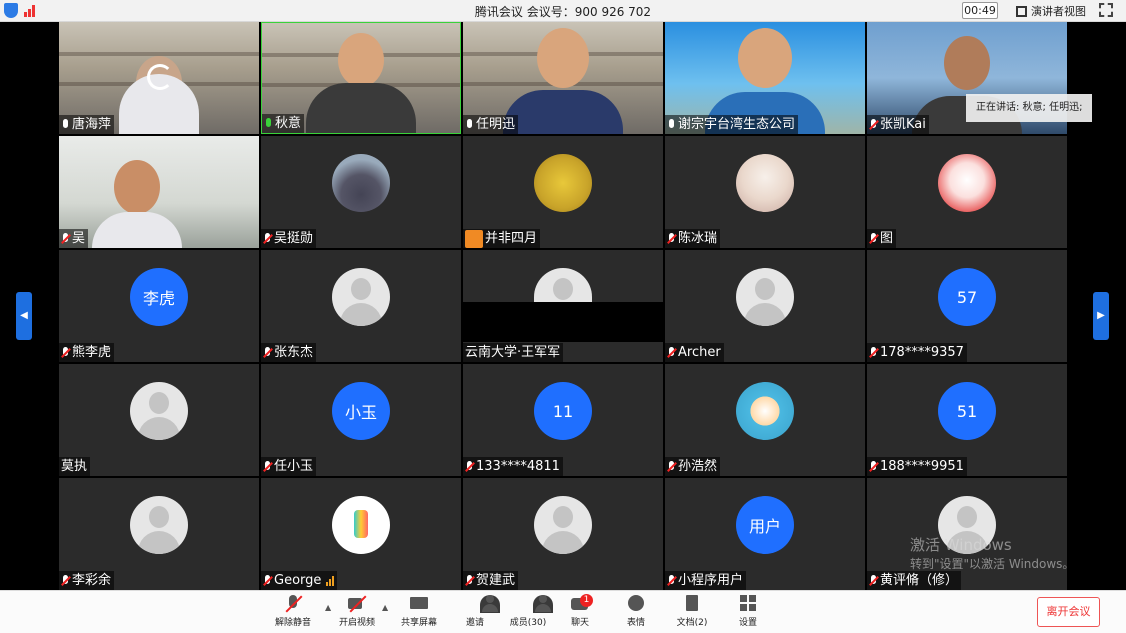 The width and height of the screenshot is (1126, 633). I want to click on members-button: 成员(30), so click(528, 611).